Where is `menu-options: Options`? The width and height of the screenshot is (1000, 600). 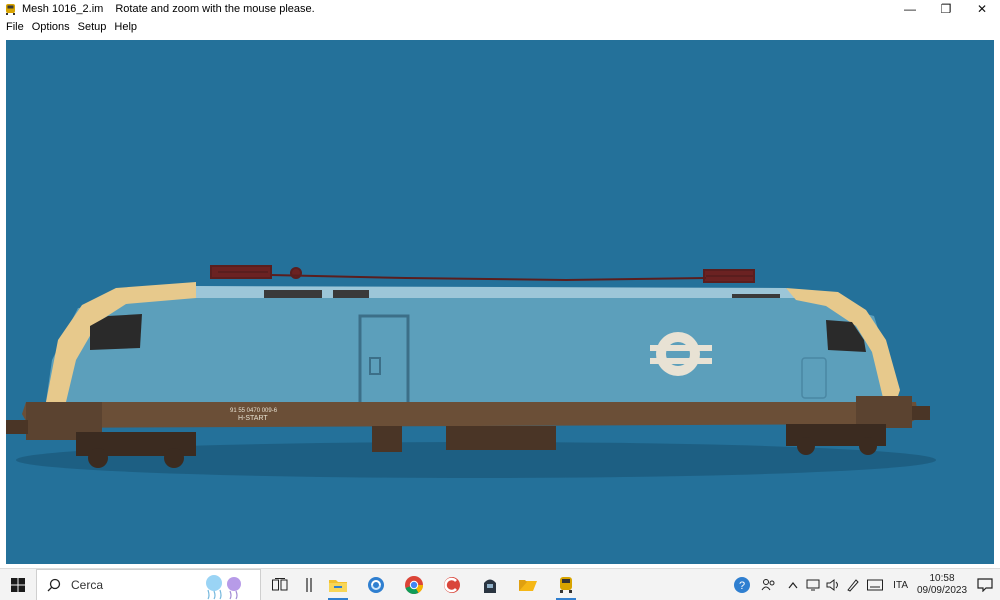
menu-options: Options is located at coordinates (52, 27).